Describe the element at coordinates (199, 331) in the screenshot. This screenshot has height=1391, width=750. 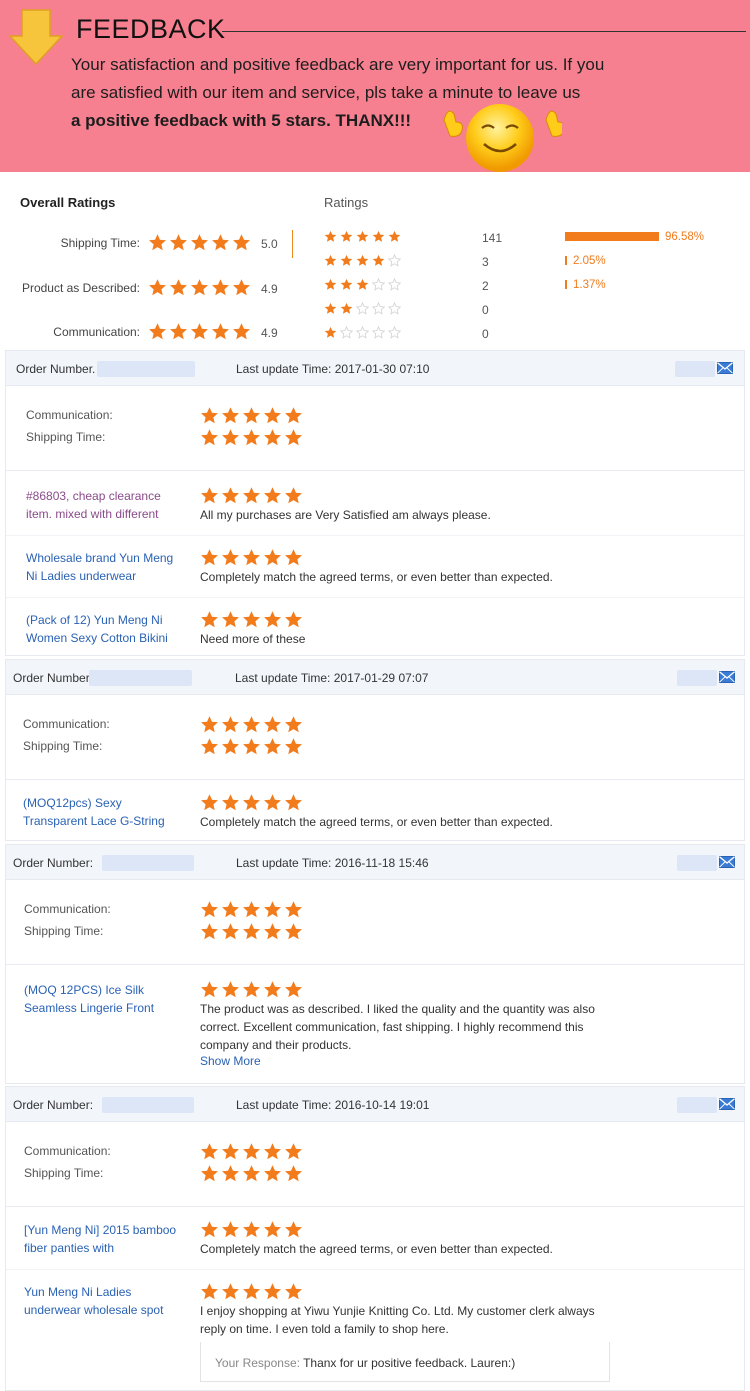
I see `overall-item-stars` at that location.